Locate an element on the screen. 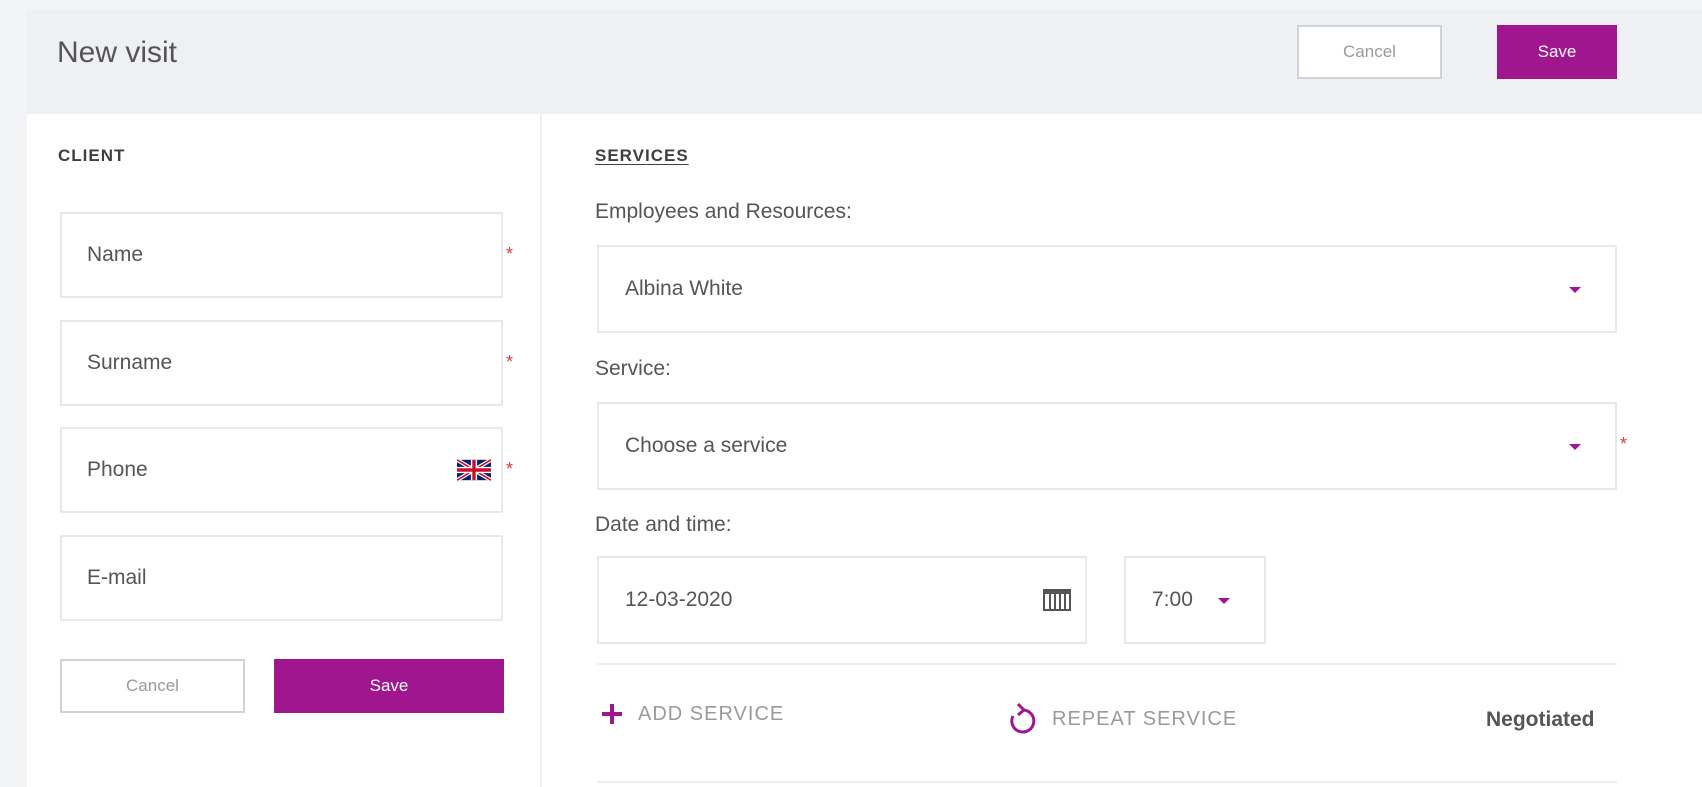  surname-field-label: Surname is located at coordinates (130, 362).